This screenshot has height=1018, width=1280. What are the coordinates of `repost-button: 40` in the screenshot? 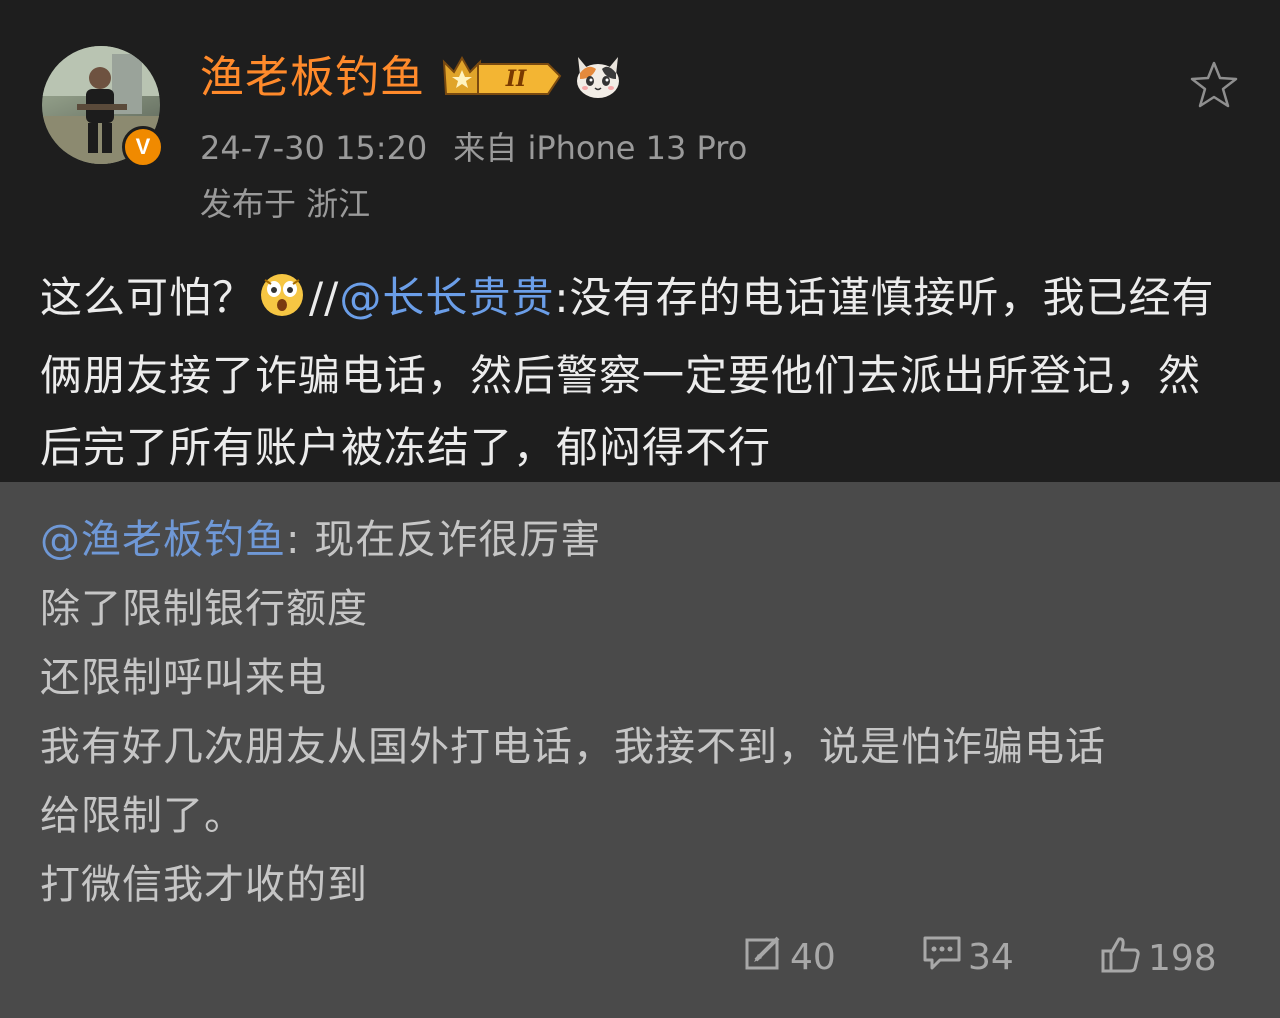 It's located at (790, 957).